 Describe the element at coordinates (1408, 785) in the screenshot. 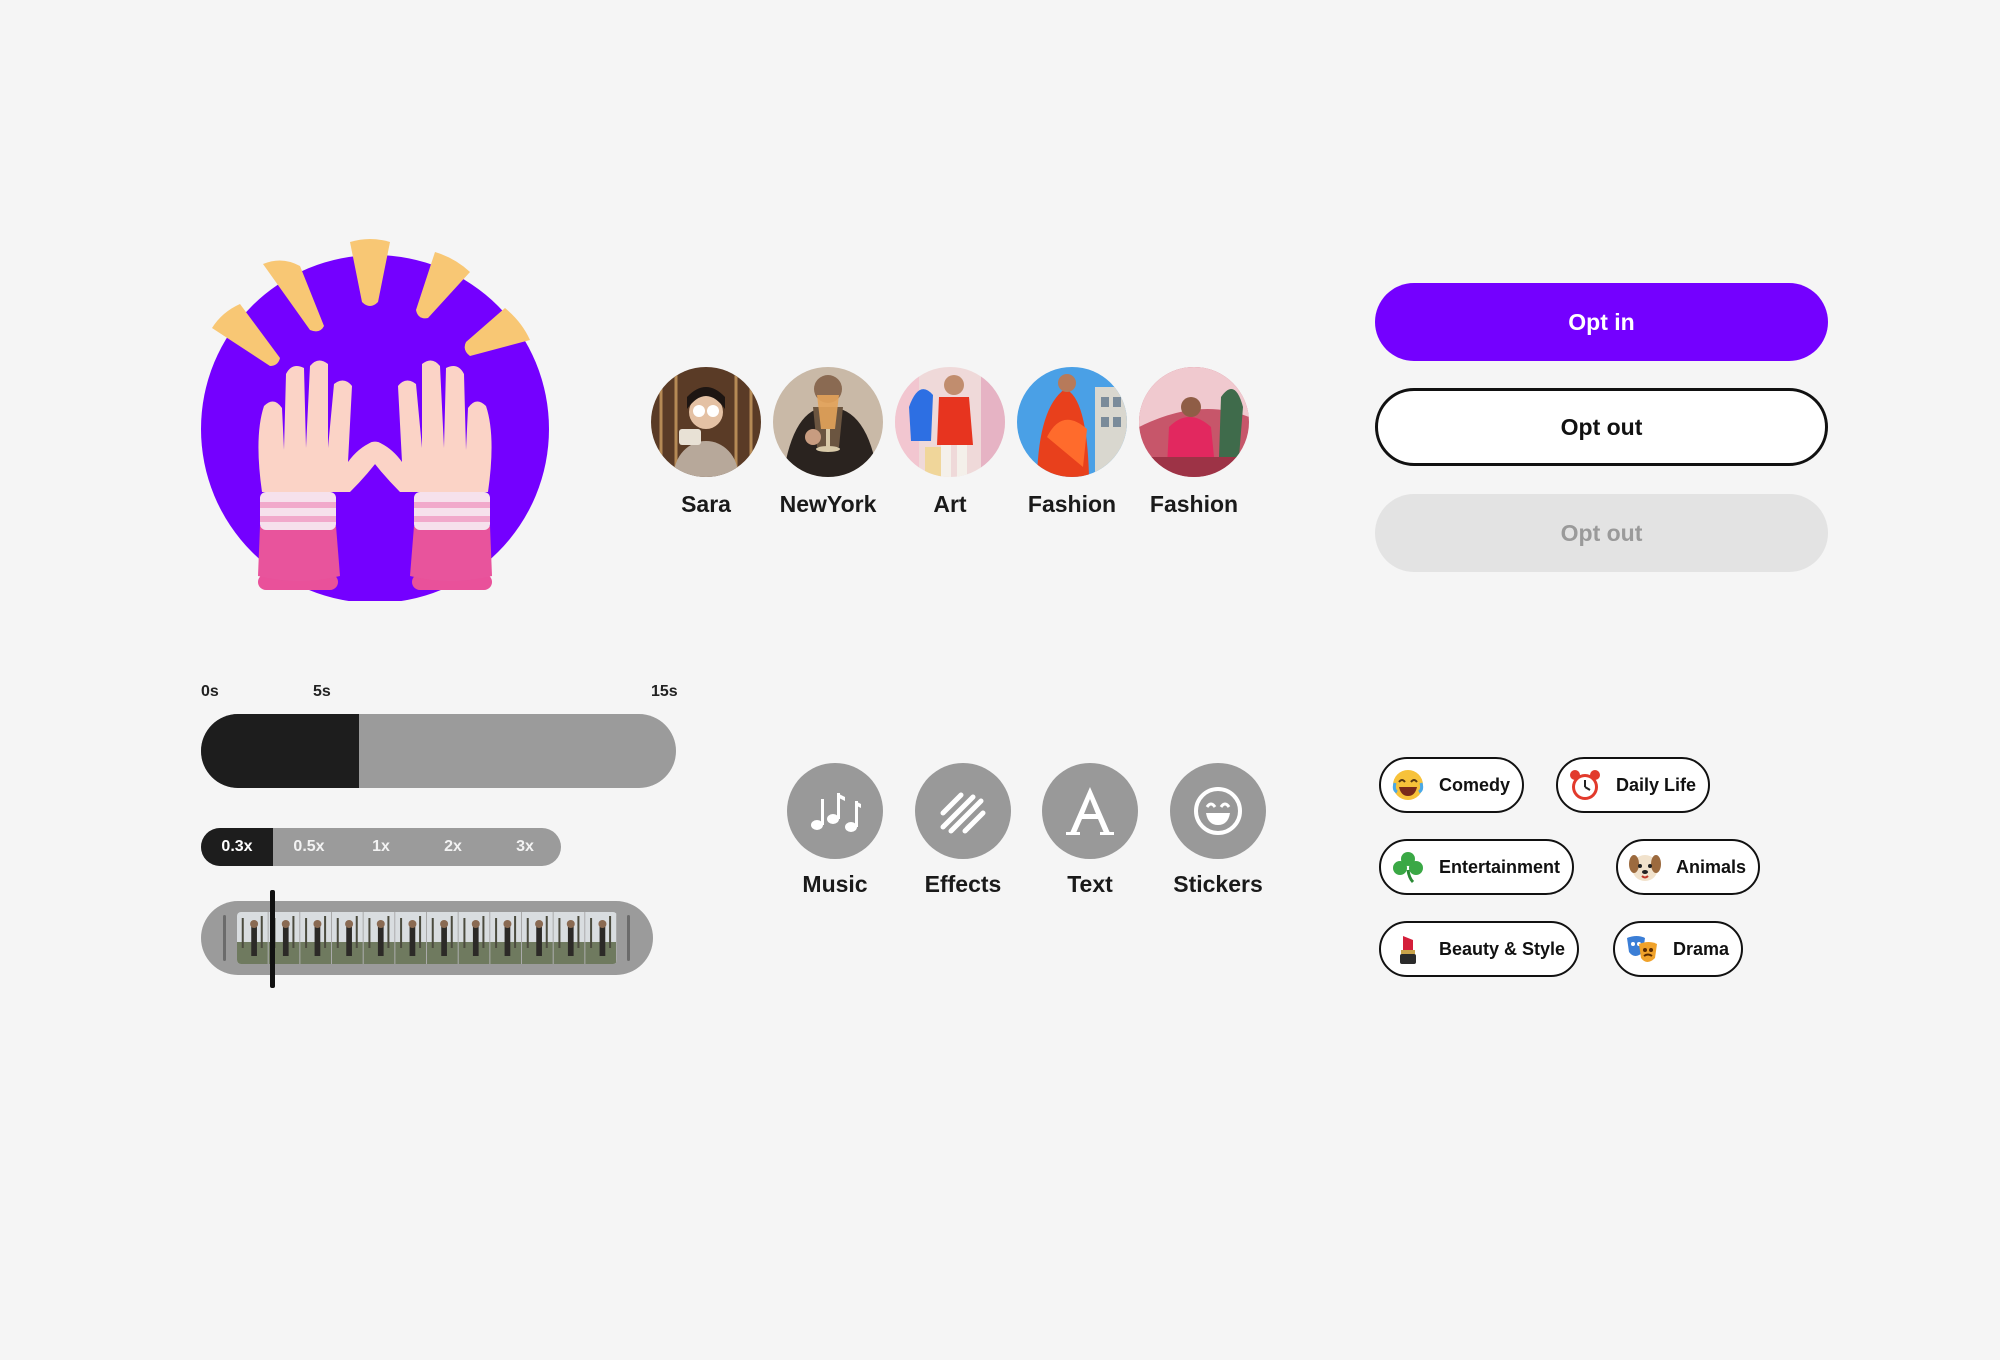

I see `laughing-face-icon` at that location.